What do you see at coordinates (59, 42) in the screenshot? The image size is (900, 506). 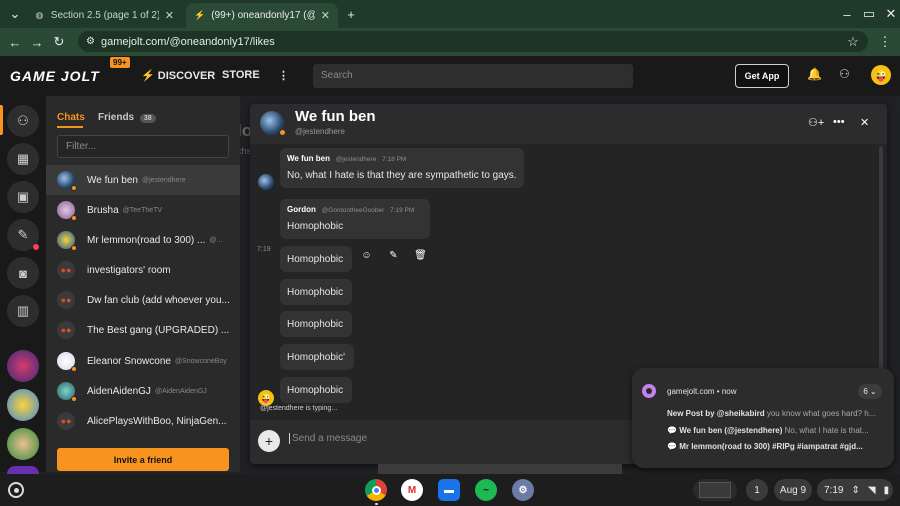 I see `reload-icon: ↻` at bounding box center [59, 42].